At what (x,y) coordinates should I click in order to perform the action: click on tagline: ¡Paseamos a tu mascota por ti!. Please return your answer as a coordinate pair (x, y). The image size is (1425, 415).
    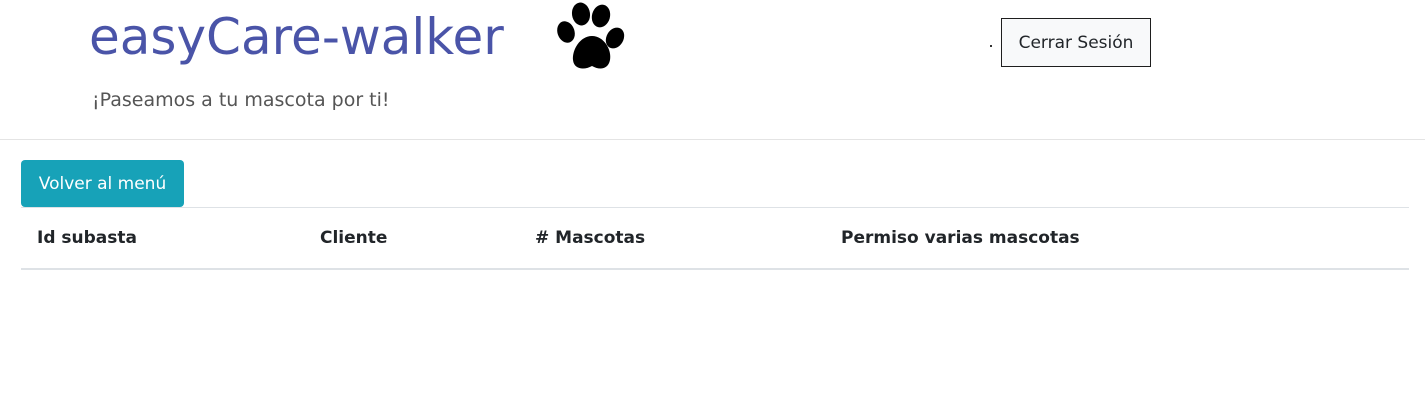
    Looking at the image, I should click on (241, 100).